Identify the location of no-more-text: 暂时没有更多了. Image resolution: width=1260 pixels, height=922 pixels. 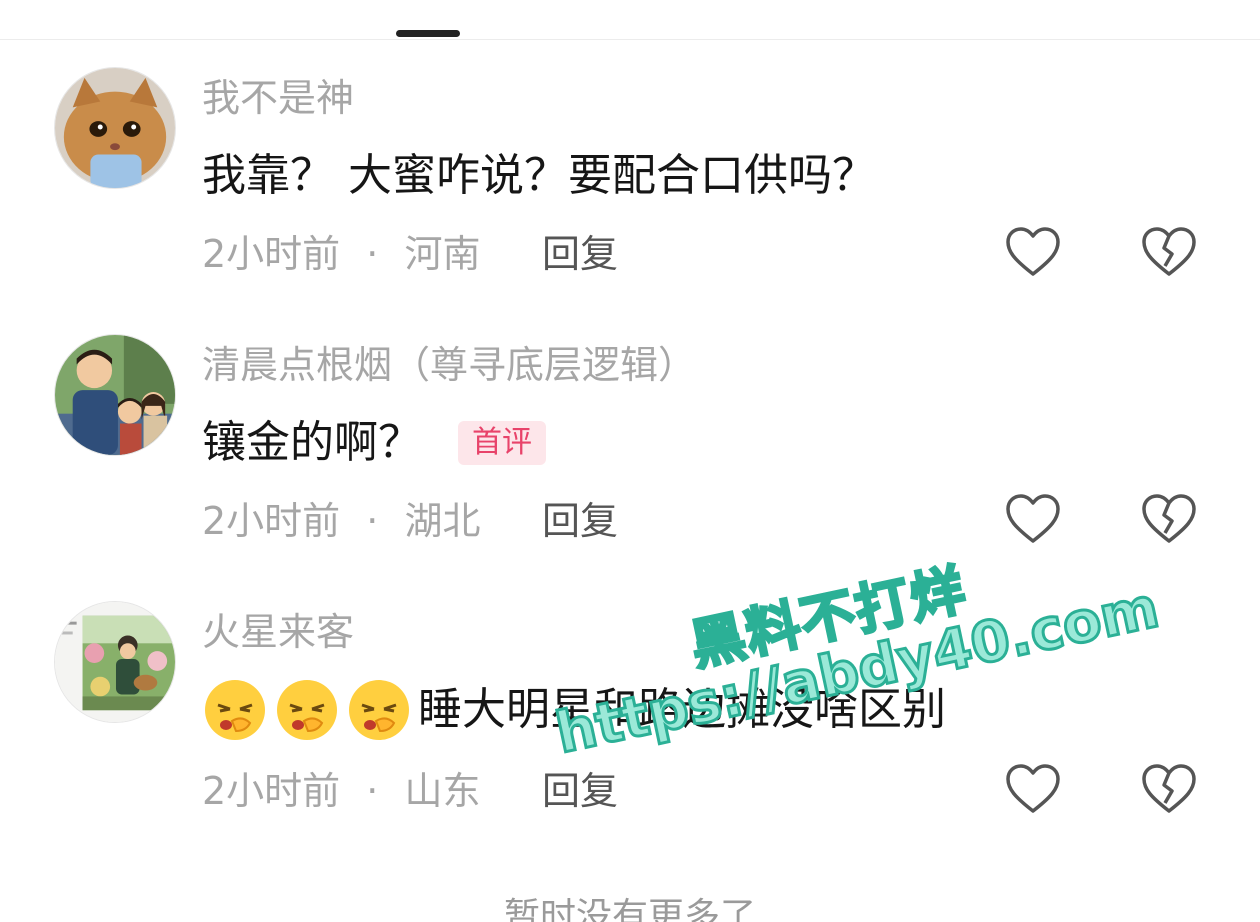
(629, 909).